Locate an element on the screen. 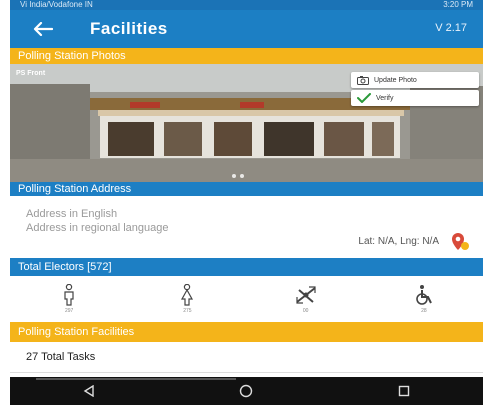 This screenshot has height=405, width=493. location-pin-button is located at coordinates (460, 244).